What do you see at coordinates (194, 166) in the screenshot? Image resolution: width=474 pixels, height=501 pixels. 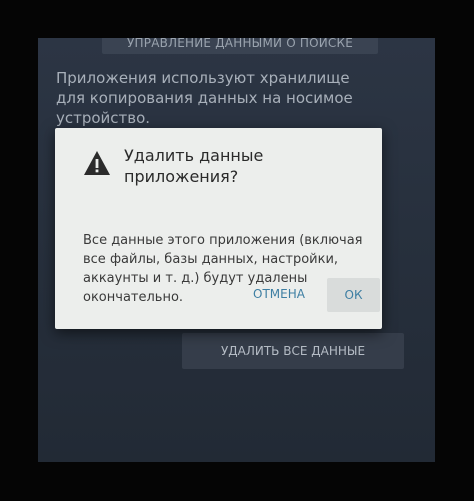 I see `dialog-title: Удалить данные приложения?` at bounding box center [194, 166].